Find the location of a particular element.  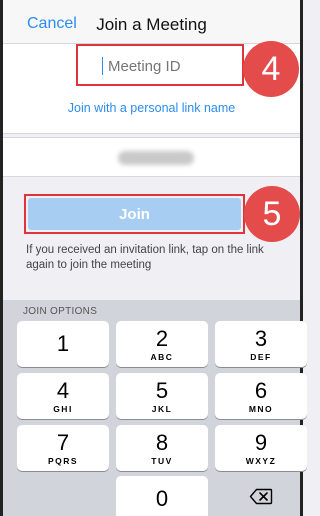

key-6: 6 MNO is located at coordinates (261, 396).